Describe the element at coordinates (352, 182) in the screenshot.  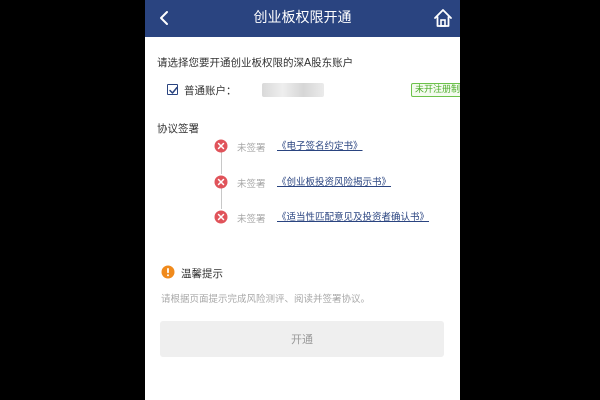
I see `agreement-link: 《创业板投资风险揭示书》` at that location.